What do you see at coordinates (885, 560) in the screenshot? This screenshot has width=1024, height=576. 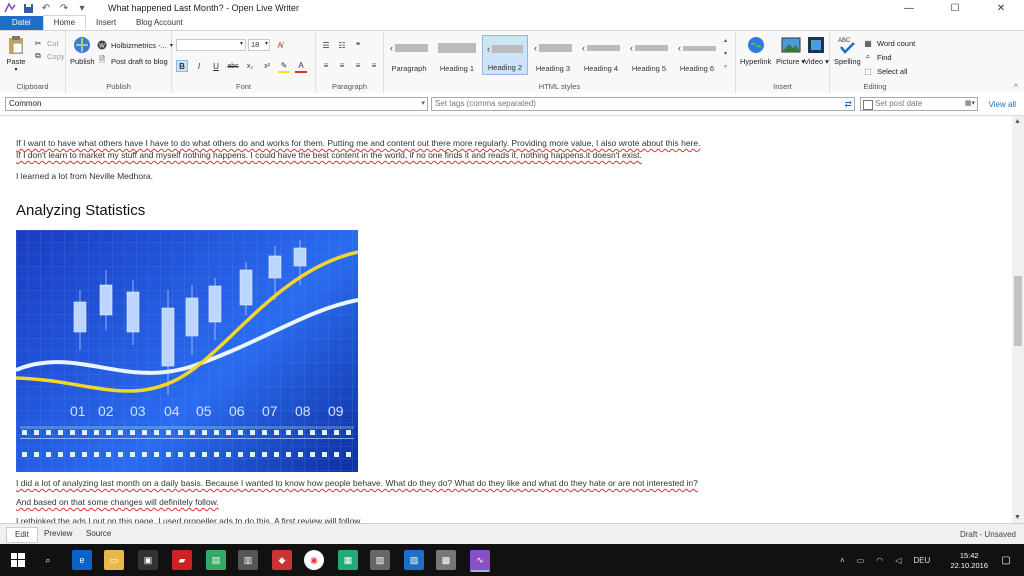 I see `system-tray: ˄ ▭ ◠ ◁ DEU` at bounding box center [885, 560].